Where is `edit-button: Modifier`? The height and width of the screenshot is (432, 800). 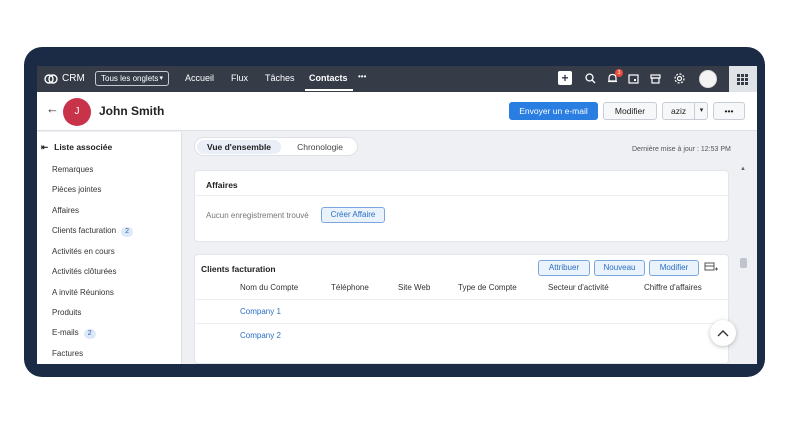 edit-button: Modifier is located at coordinates (630, 111).